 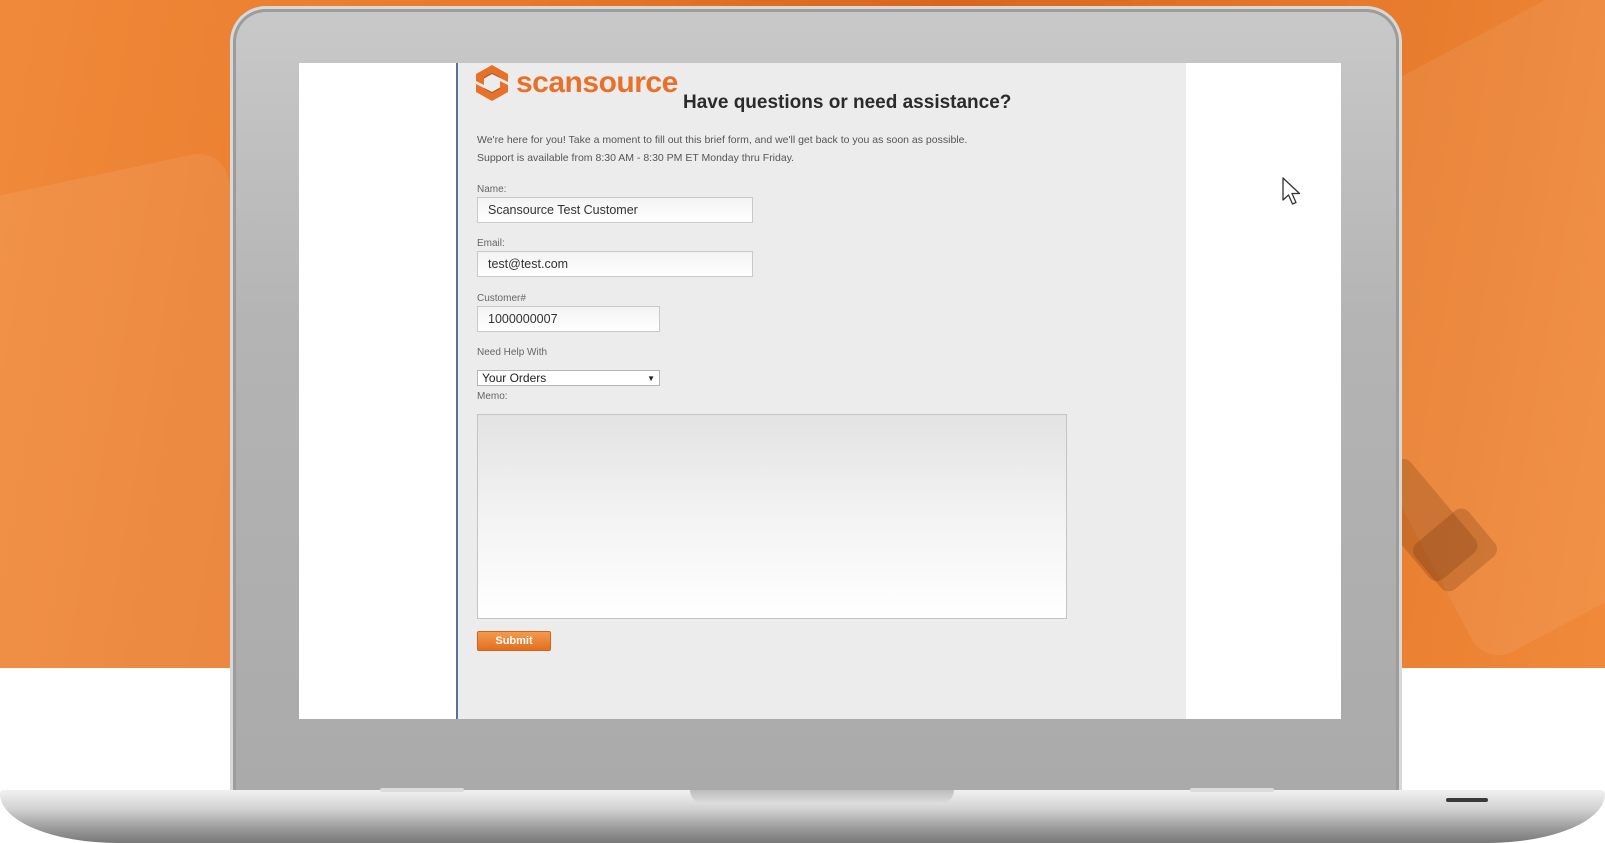 What do you see at coordinates (615, 264) in the screenshot?
I see `email-input` at bounding box center [615, 264].